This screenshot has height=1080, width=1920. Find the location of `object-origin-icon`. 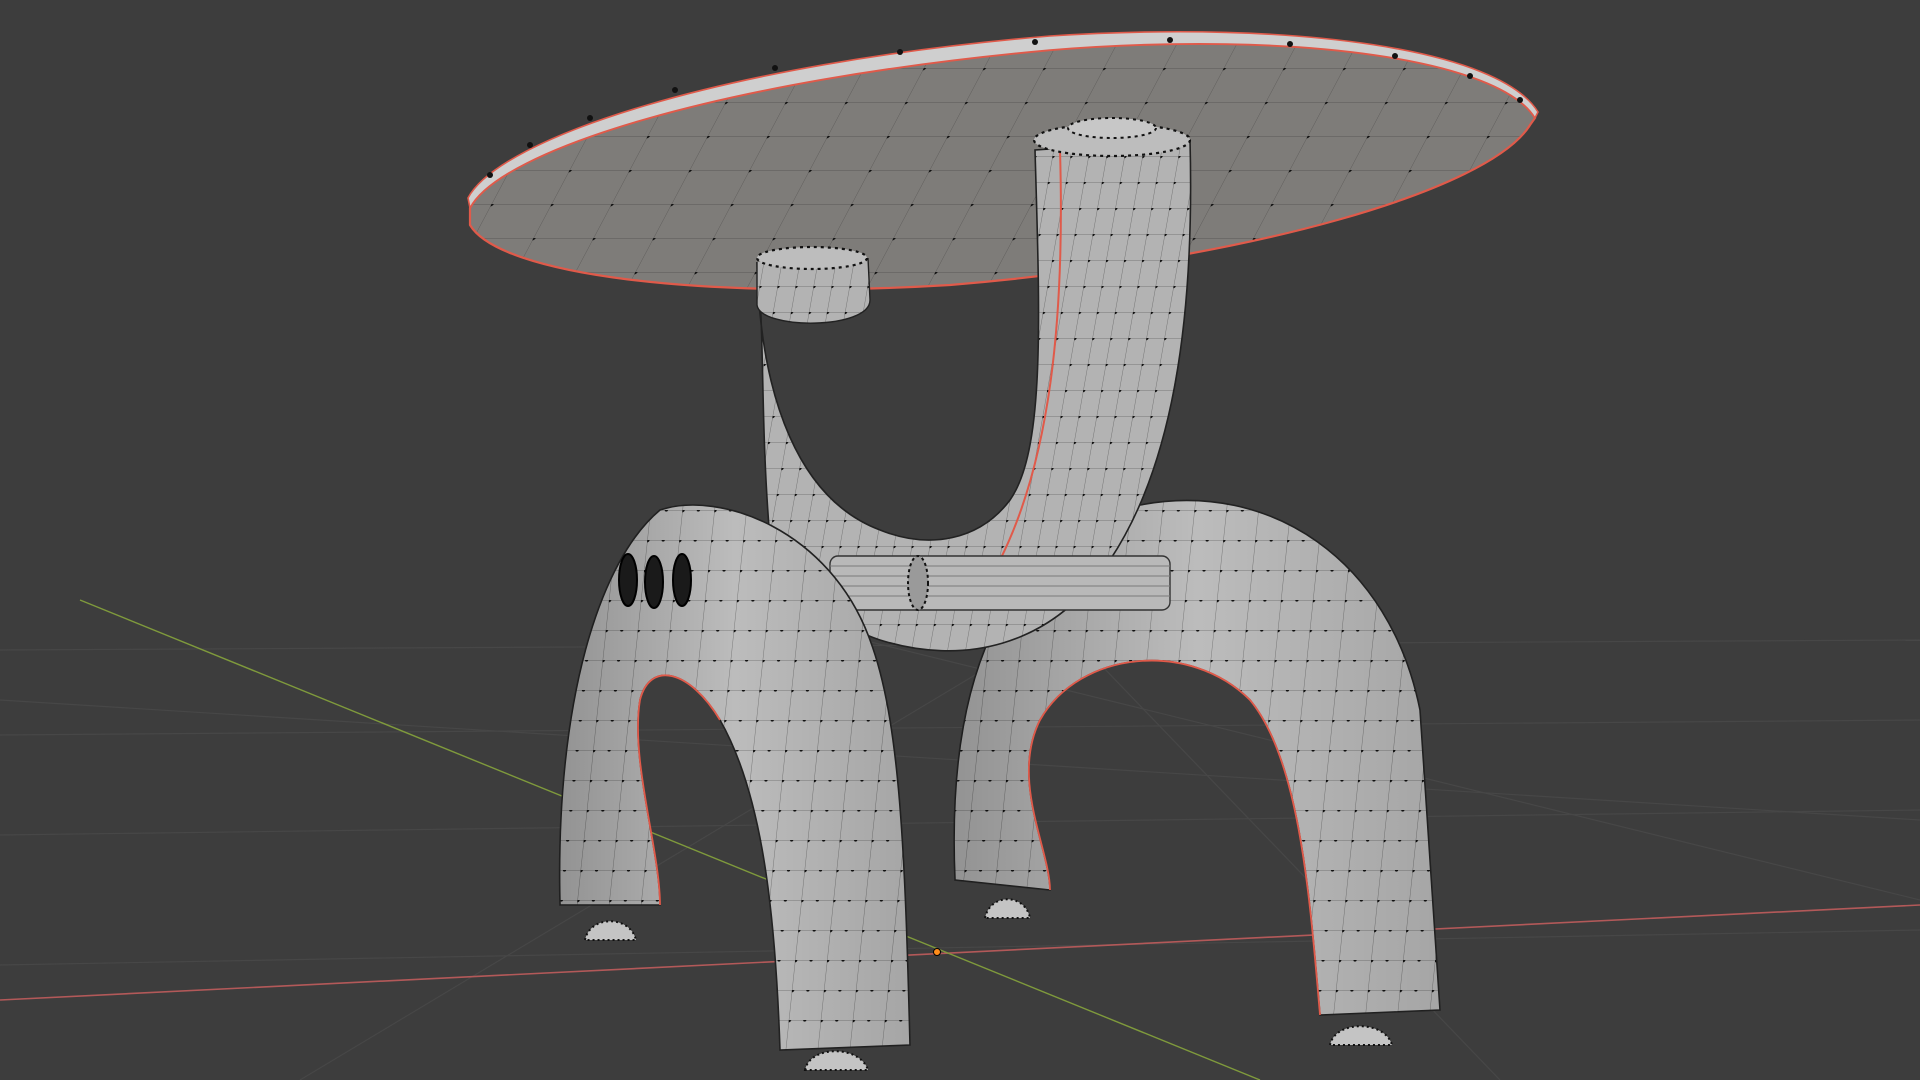

object-origin-icon is located at coordinates (937, 952).